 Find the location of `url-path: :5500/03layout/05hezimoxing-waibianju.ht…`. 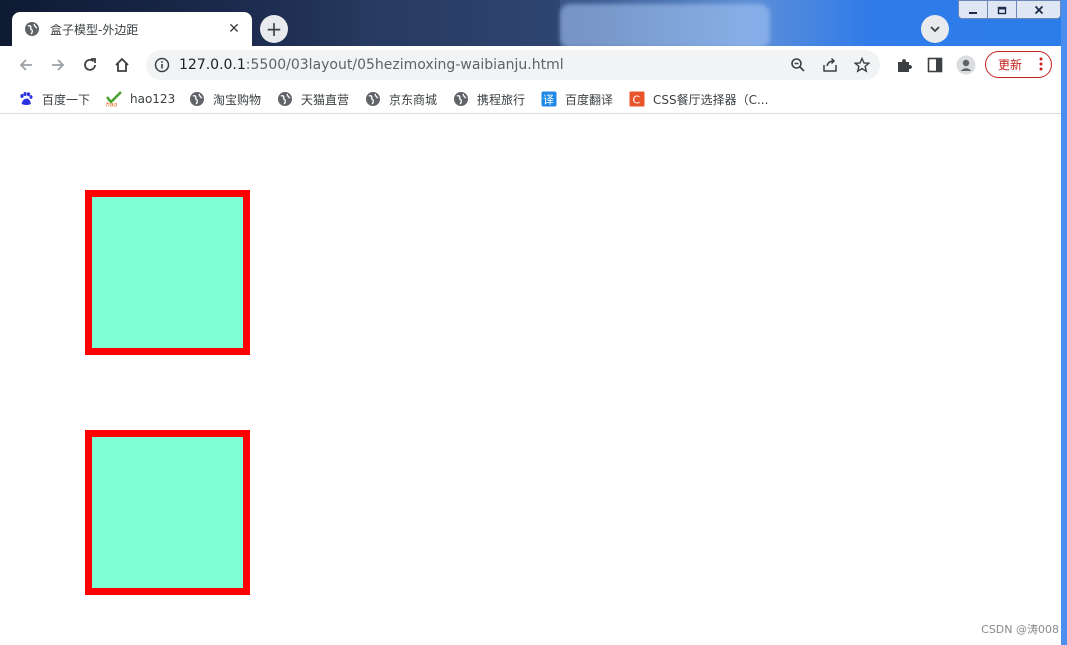

url-path: :5500/03layout/05hezimoxing-waibianju.ht… is located at coordinates (404, 65).